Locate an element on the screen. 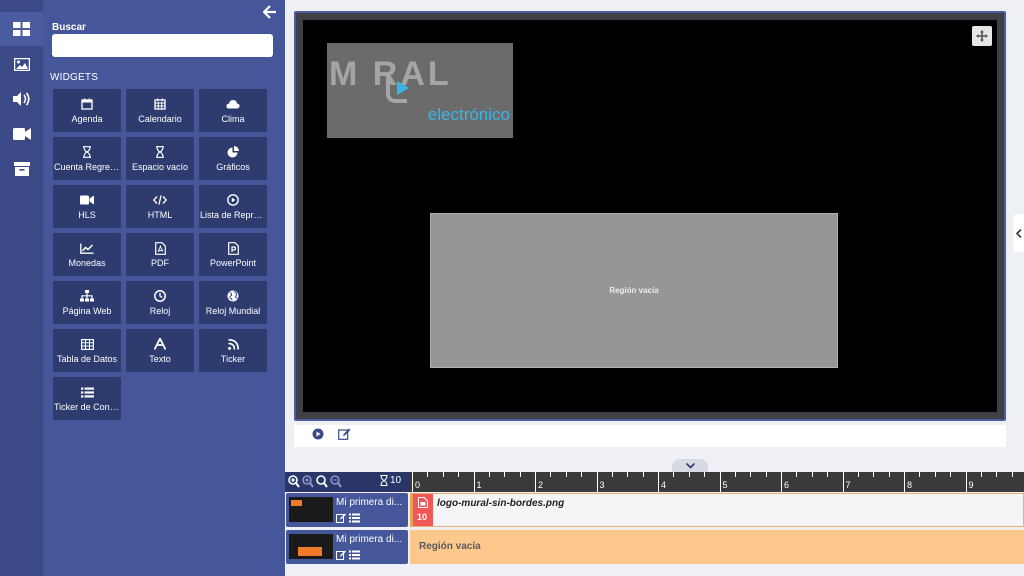  widget-label: Agenda is located at coordinates (87, 119).